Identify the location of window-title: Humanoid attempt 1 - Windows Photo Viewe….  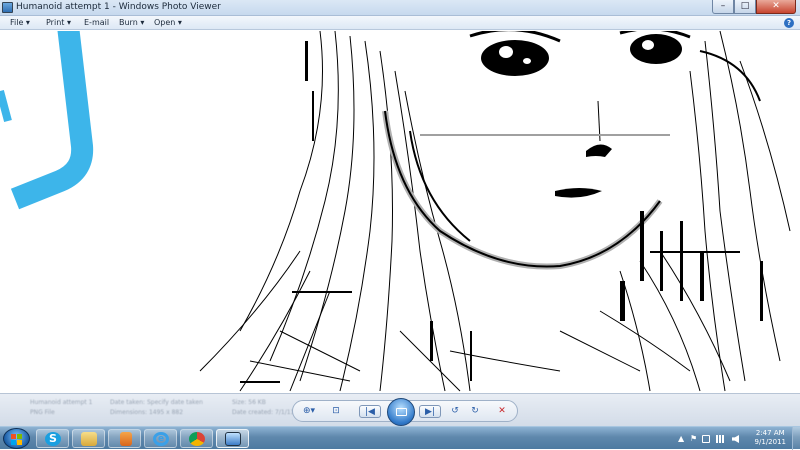
(118, 7).